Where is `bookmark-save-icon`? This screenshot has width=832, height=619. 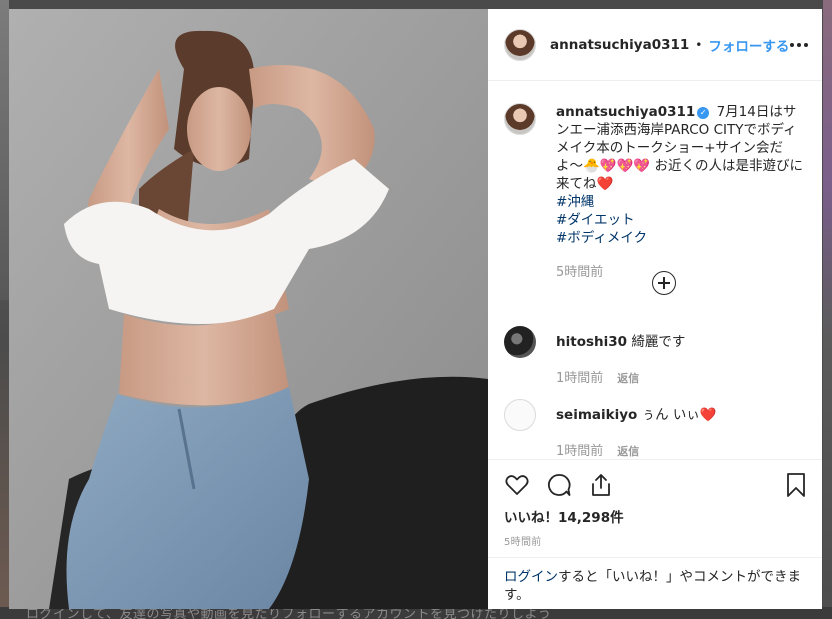 bookmark-save-icon is located at coordinates (796, 485).